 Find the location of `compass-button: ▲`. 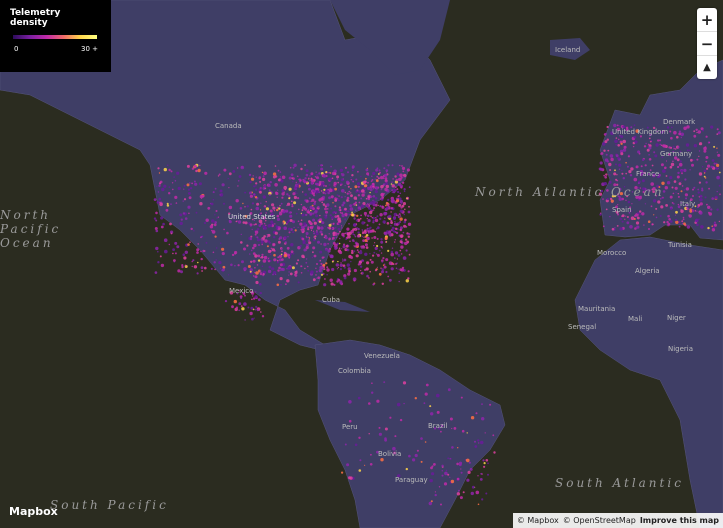

compass-button: ▲ is located at coordinates (707, 67).